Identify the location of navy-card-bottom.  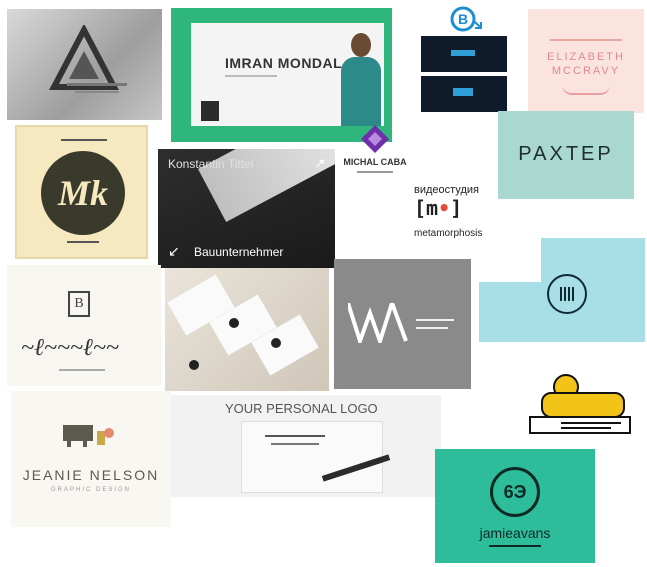
(464, 94).